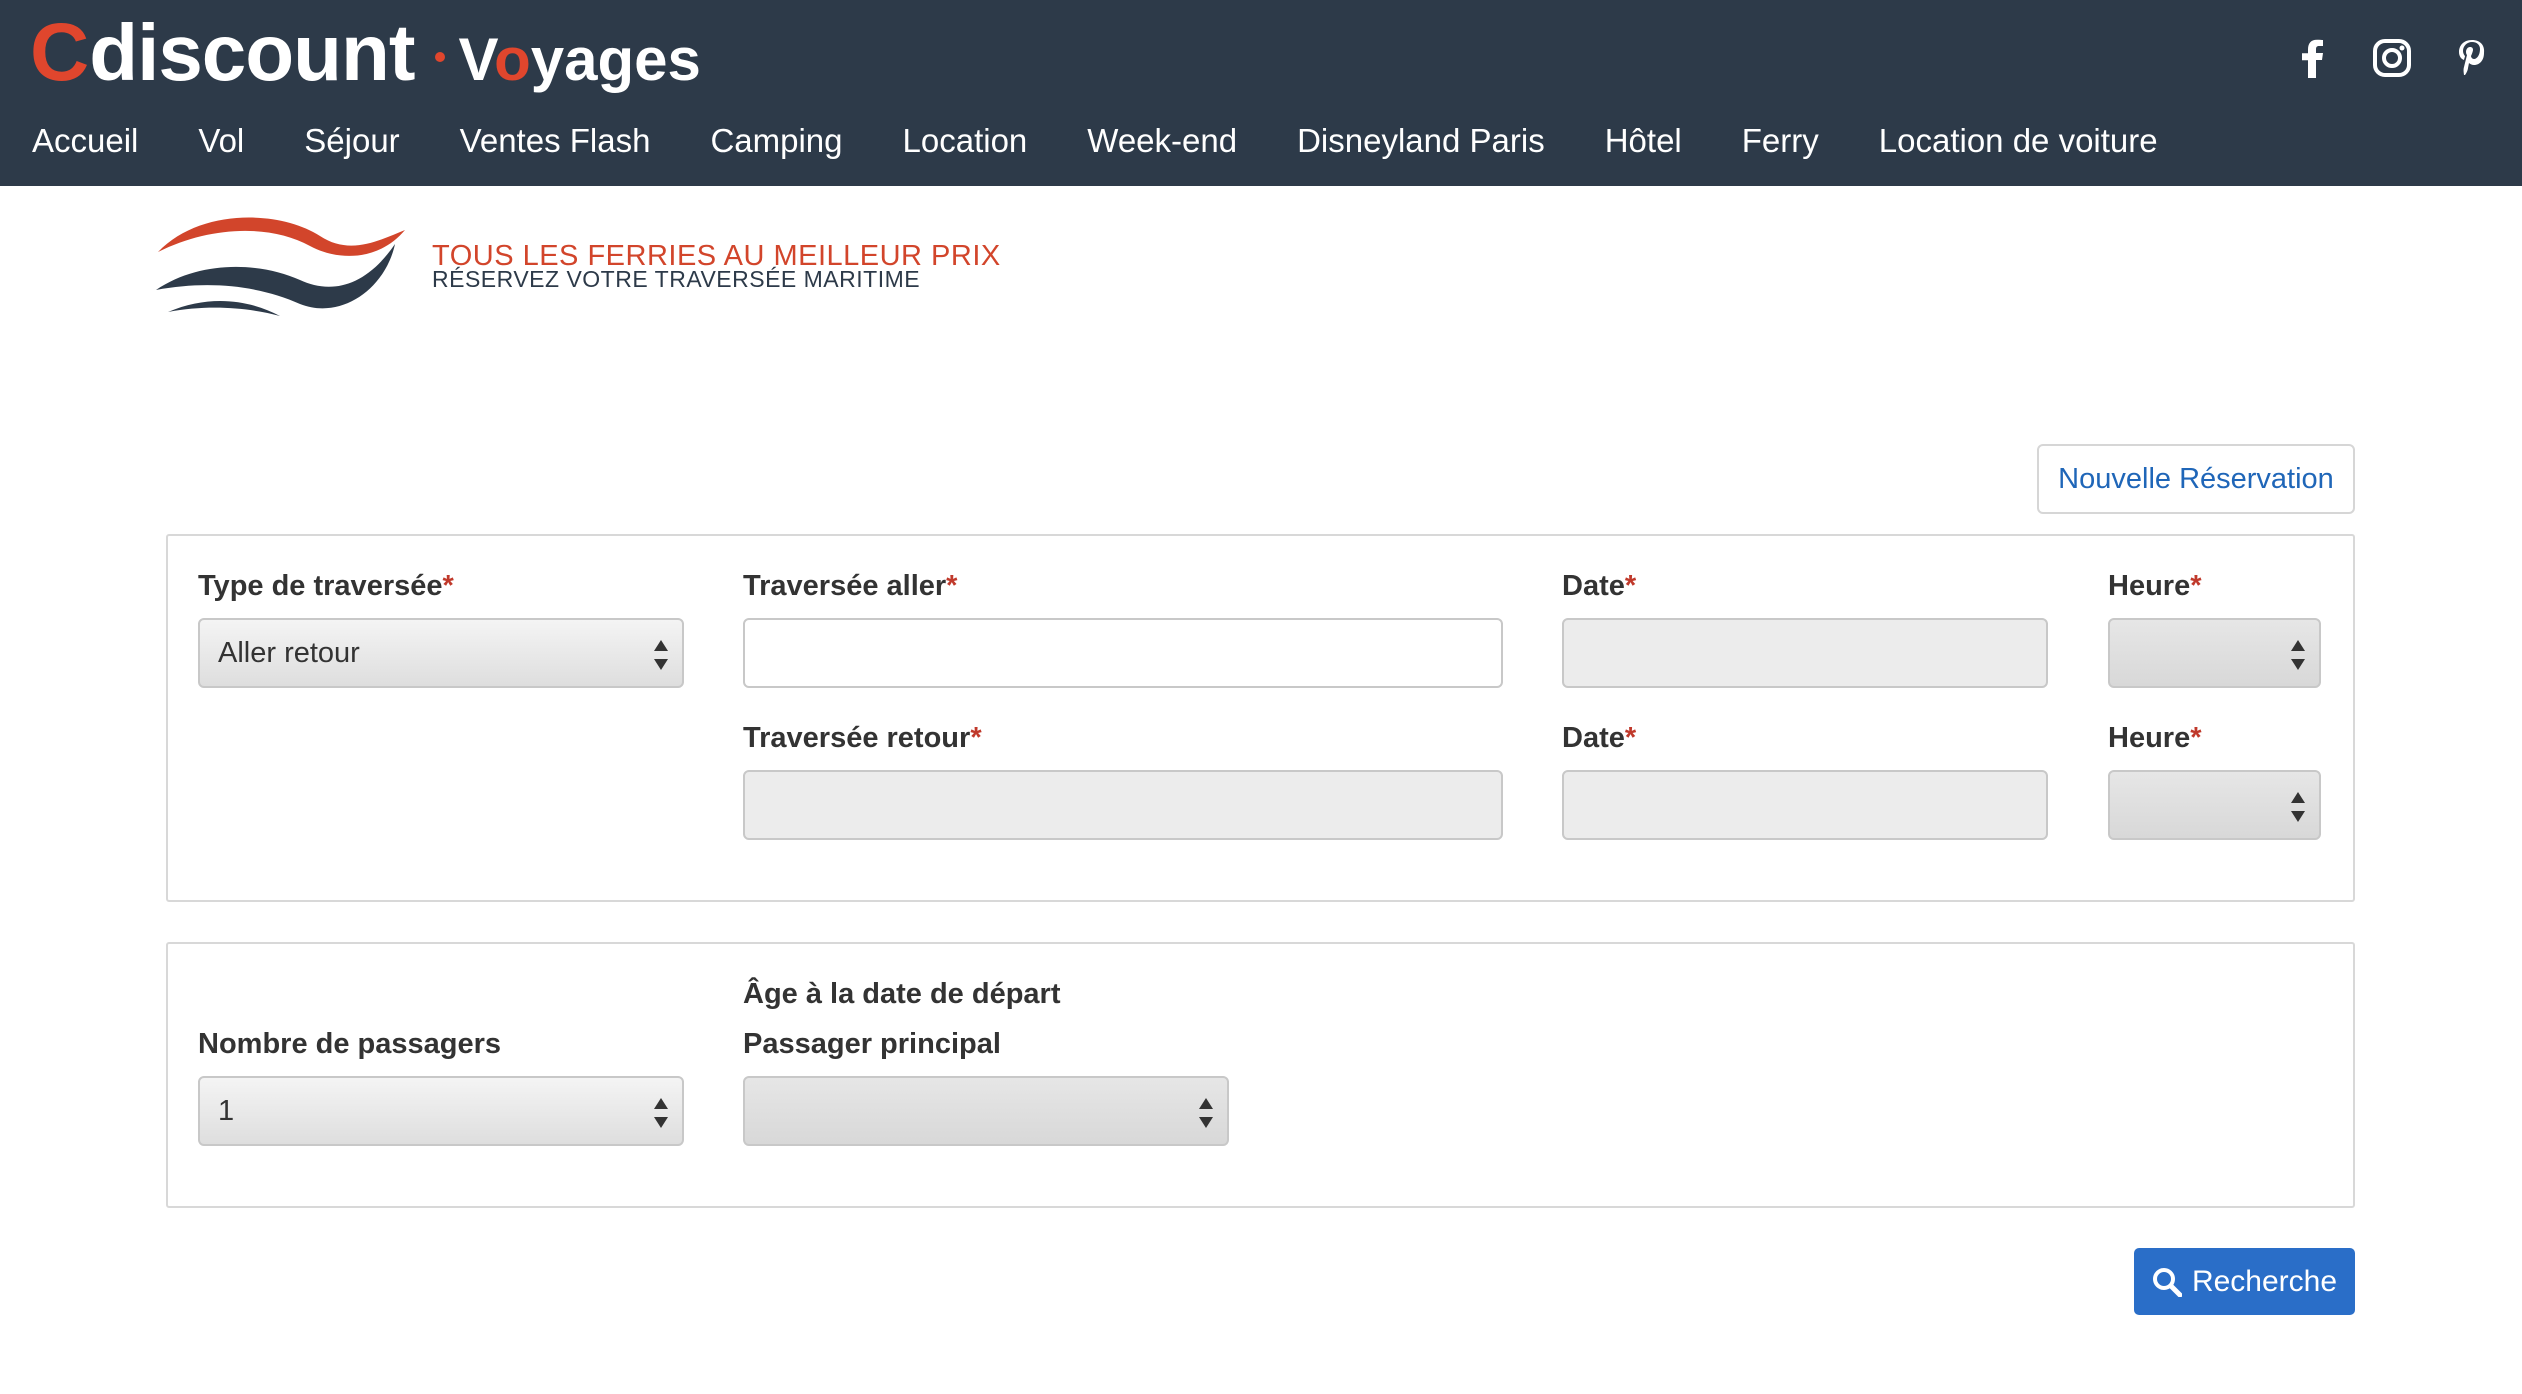 The width and height of the screenshot is (2522, 1394). What do you see at coordinates (1123, 653) in the screenshot?
I see `outbound-crossing-input` at bounding box center [1123, 653].